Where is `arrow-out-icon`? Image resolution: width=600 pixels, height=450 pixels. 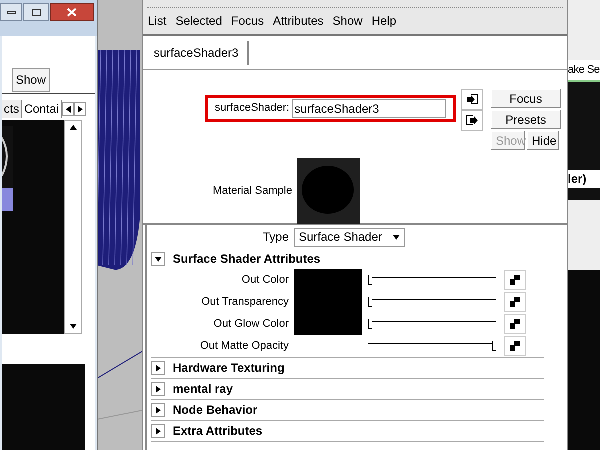
arrow-out-icon is located at coordinates (472, 120).